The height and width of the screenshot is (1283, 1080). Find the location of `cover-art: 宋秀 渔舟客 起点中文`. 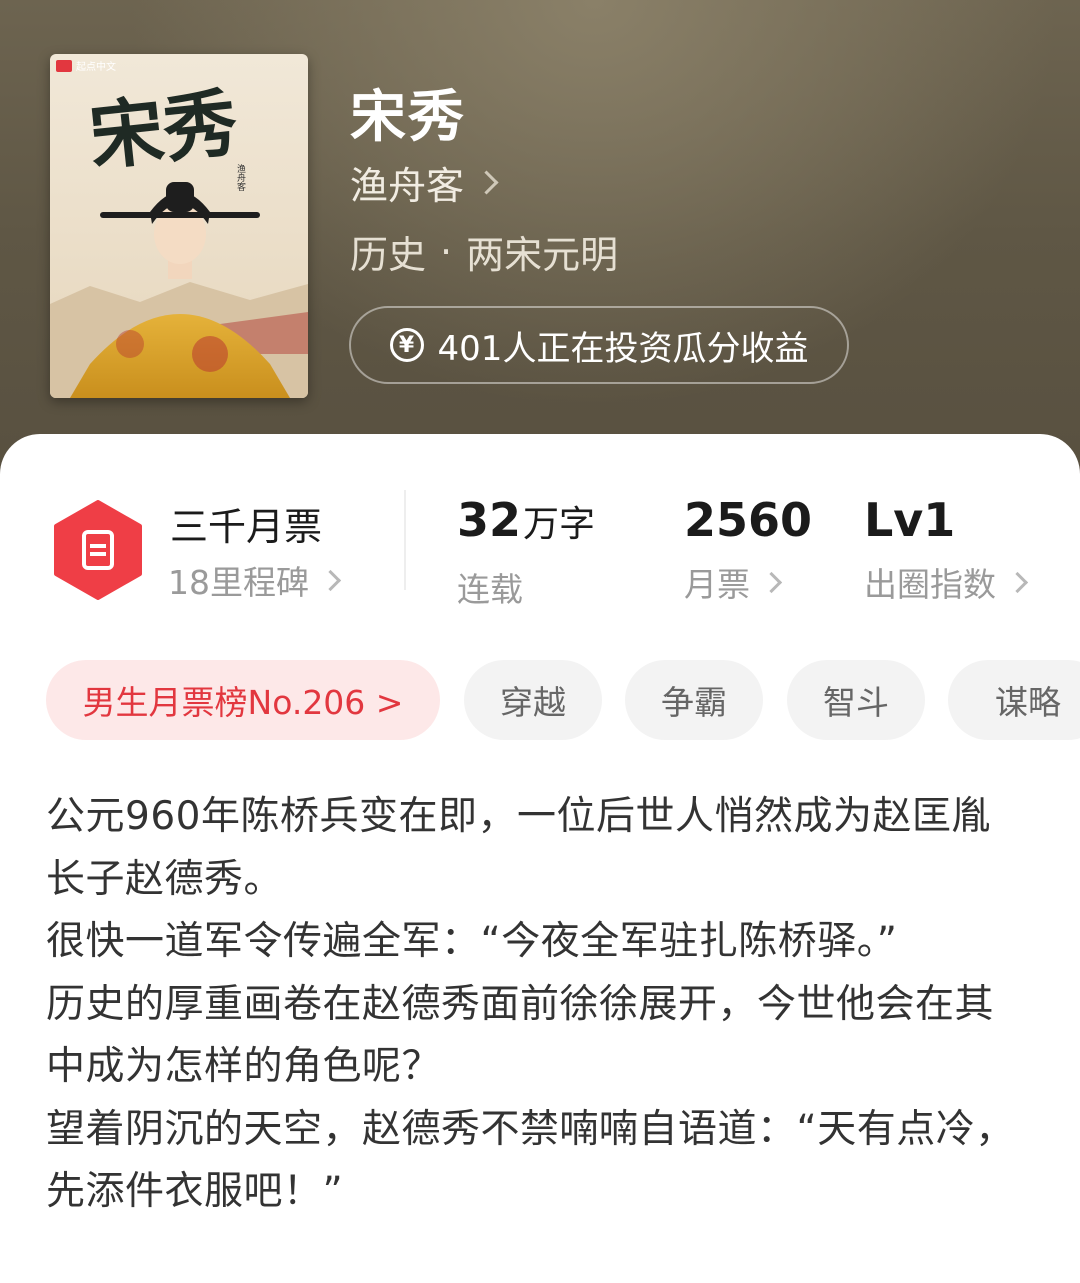

cover-art: 宋秀 渔舟客 起点中文 is located at coordinates (179, 226).